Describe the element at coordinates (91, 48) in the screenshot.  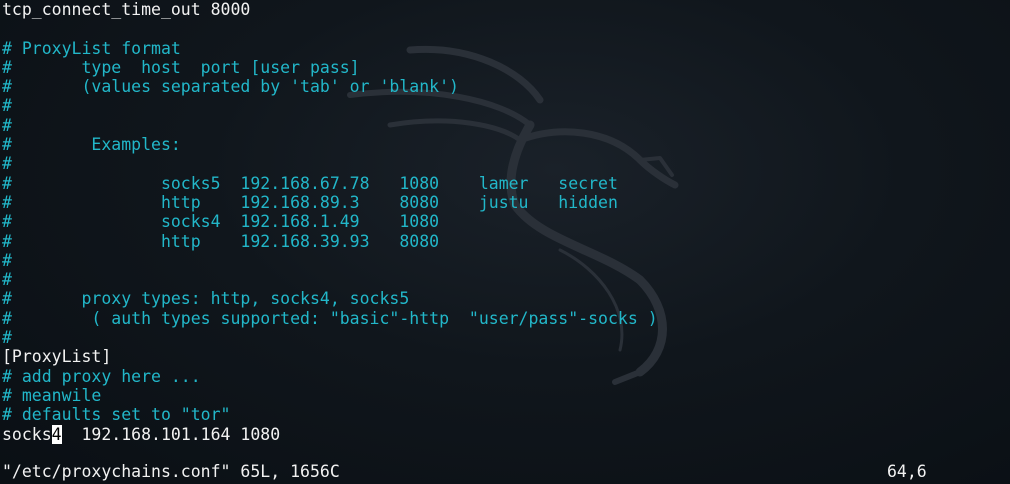
I see `comment-line: # ProxyList format` at that location.